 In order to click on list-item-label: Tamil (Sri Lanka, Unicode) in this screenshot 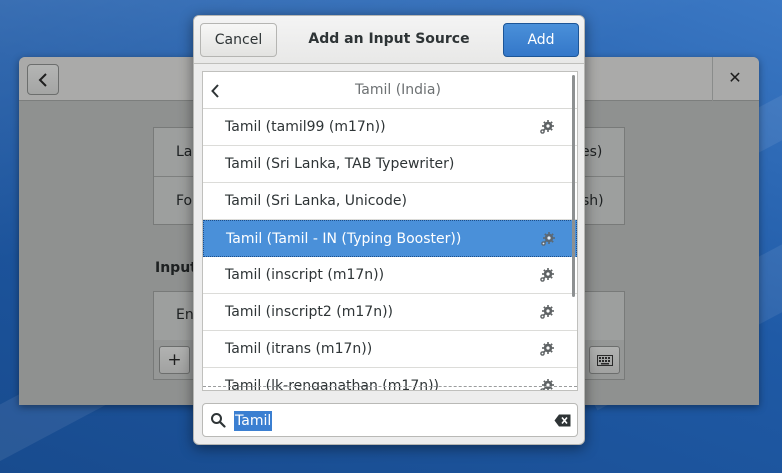, I will do `click(316, 201)`.